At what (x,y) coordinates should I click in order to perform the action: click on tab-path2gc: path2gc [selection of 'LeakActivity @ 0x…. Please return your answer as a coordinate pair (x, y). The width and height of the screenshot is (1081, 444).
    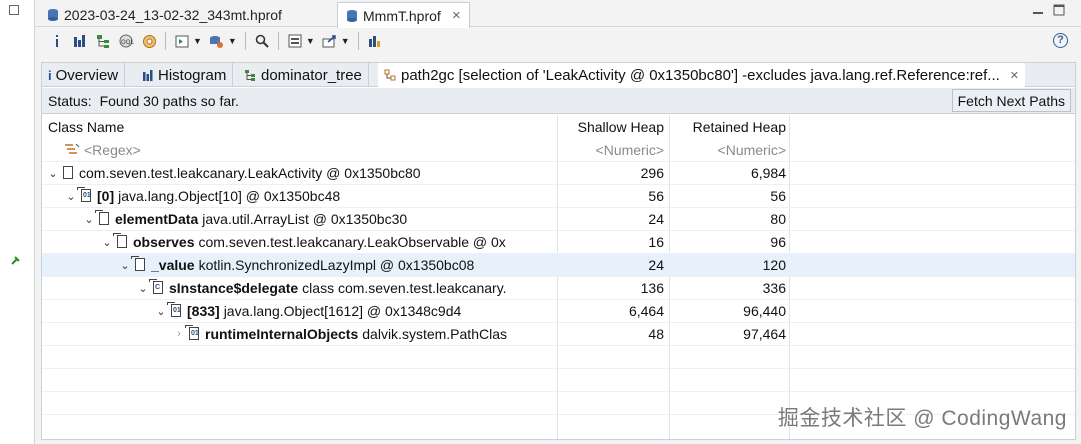
    Looking at the image, I should click on (702, 75).